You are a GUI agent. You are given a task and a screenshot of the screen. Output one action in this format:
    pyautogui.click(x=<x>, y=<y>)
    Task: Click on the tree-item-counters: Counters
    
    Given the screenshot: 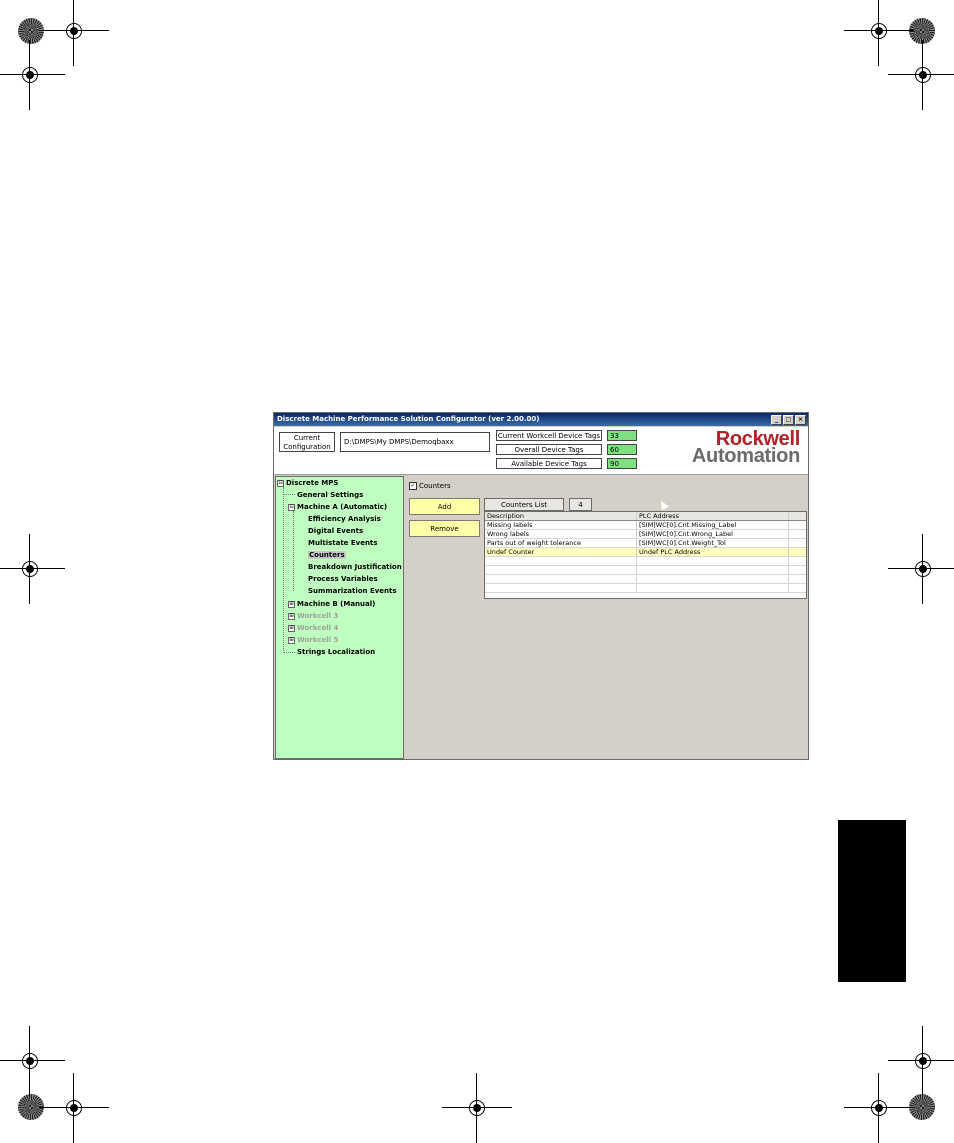 What is the action you would take?
    pyautogui.click(x=327, y=555)
    